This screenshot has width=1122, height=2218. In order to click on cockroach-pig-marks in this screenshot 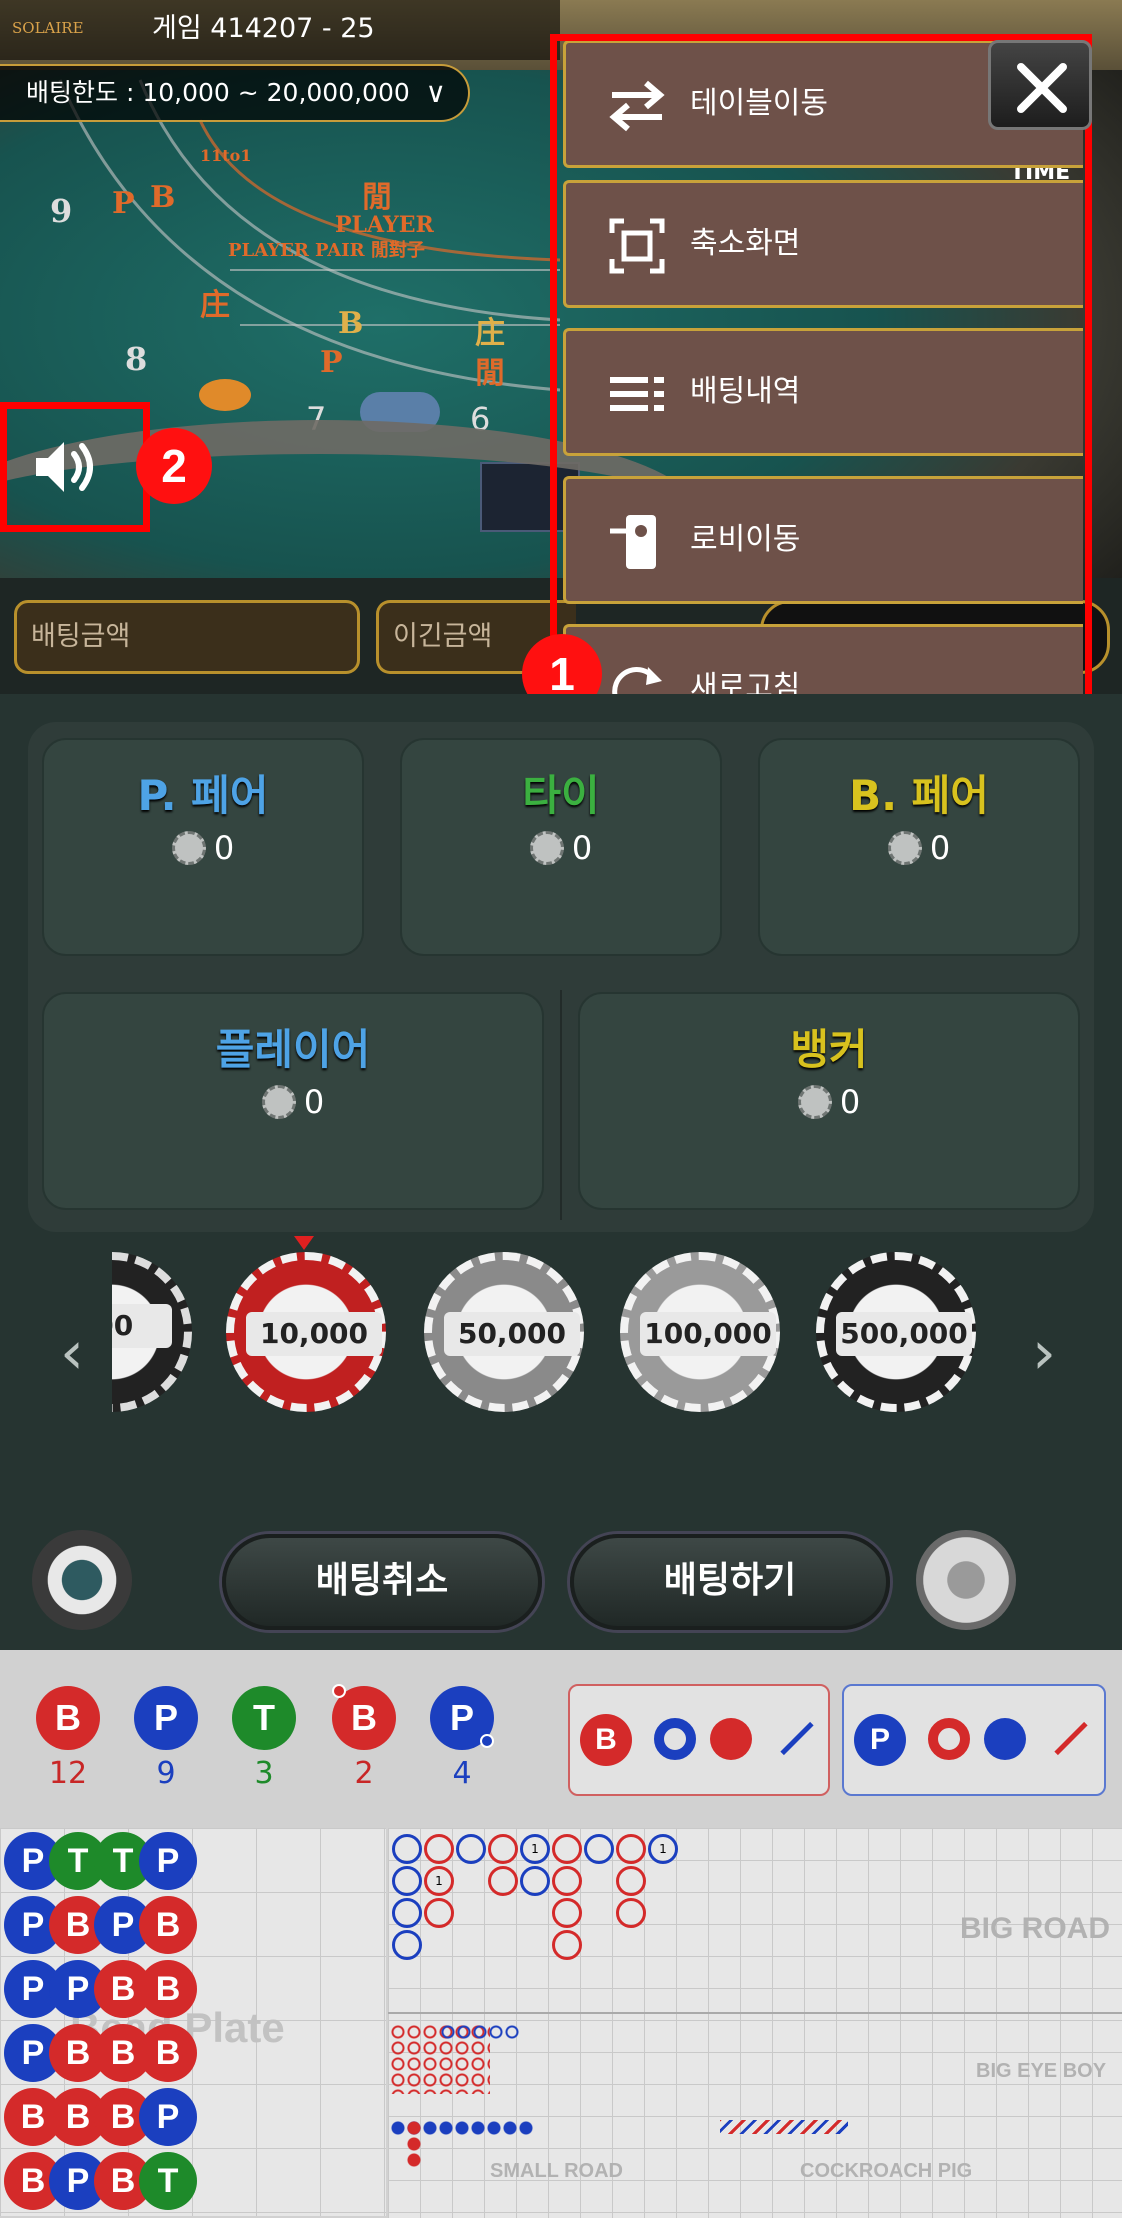, I will do `click(784, 2127)`.